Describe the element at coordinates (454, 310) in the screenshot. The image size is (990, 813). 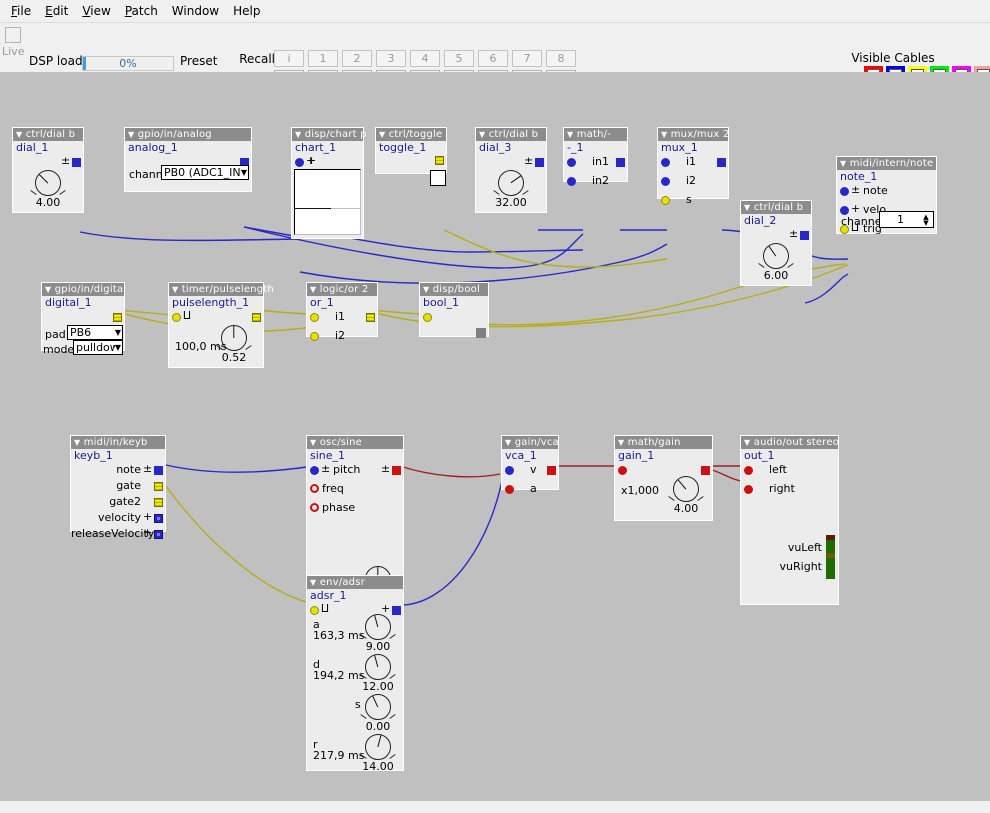
I see `patch-object-bool_1: ▼ disp/bool bool_1` at that location.